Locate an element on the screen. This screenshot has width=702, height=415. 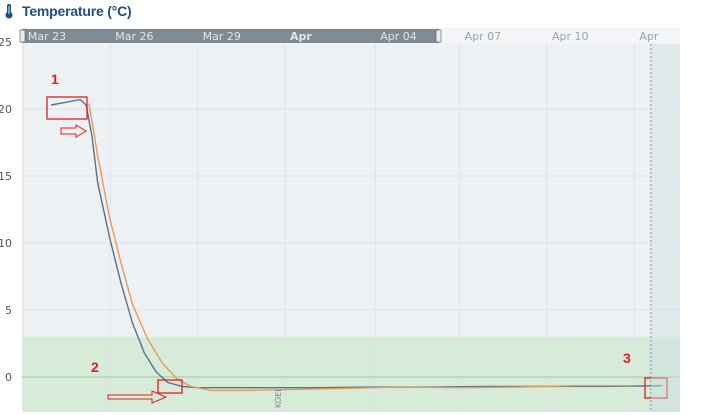
annotation-label: 2 is located at coordinates (95, 367).